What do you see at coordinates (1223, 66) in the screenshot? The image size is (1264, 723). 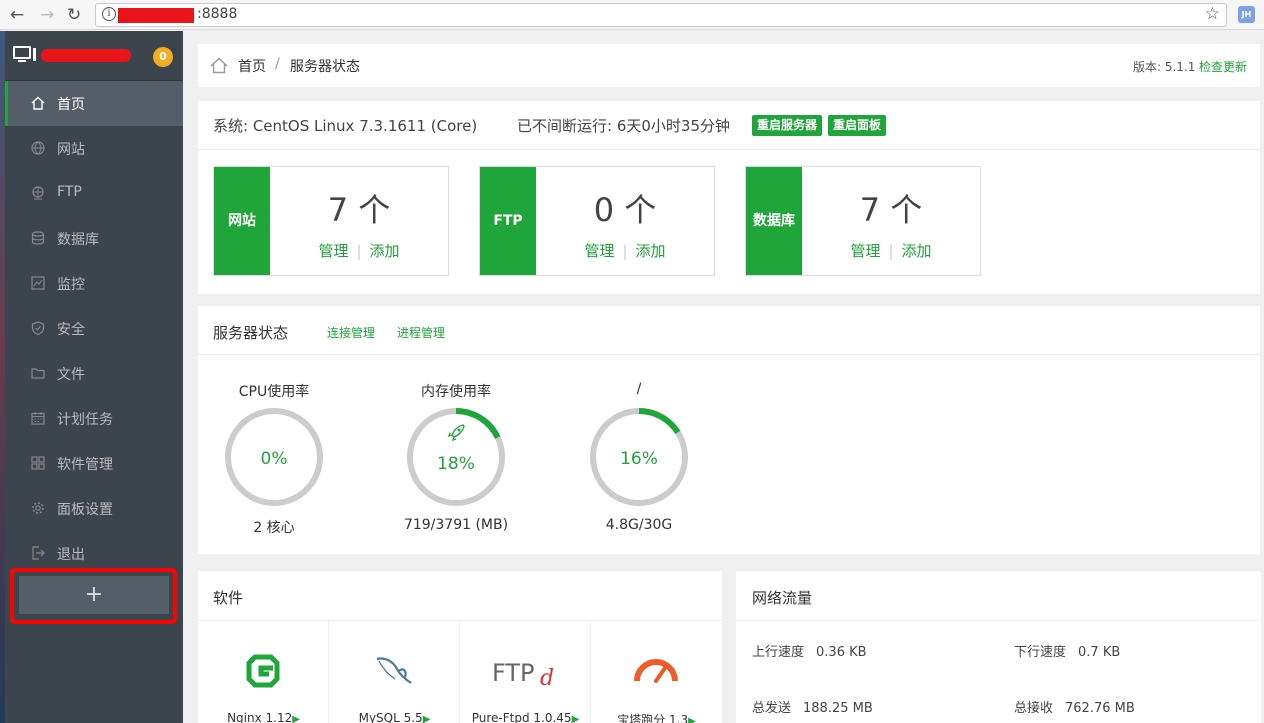 I see `check-update-link: 检查更新` at bounding box center [1223, 66].